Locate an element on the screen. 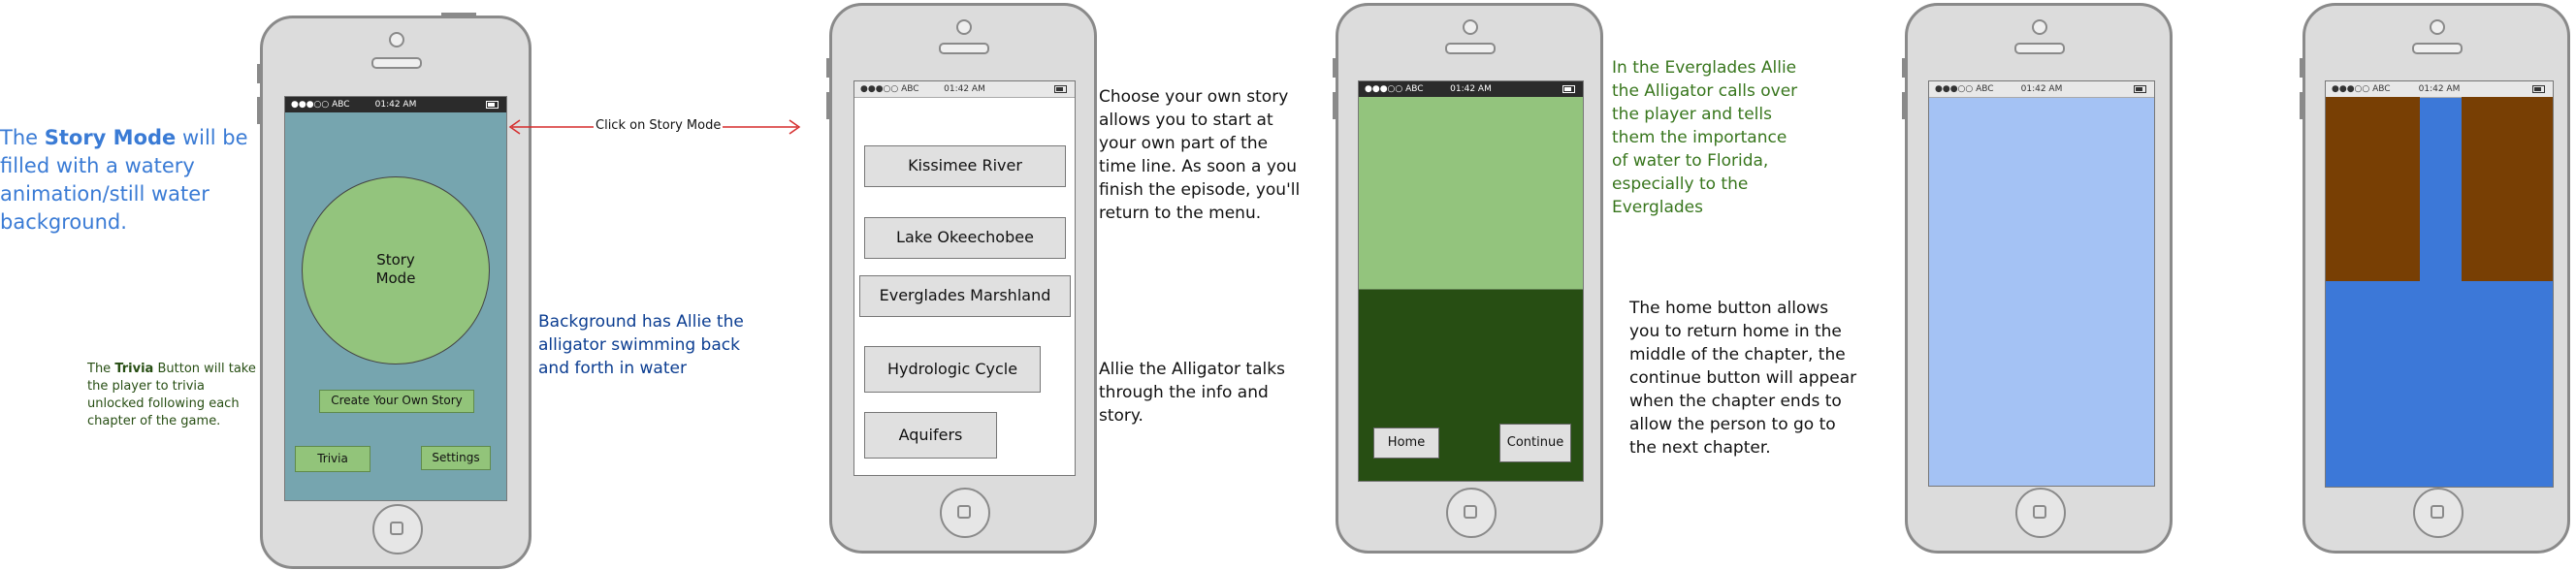  menu-item-hydrologic-cycle: Hydrologic Cycle is located at coordinates (952, 370).